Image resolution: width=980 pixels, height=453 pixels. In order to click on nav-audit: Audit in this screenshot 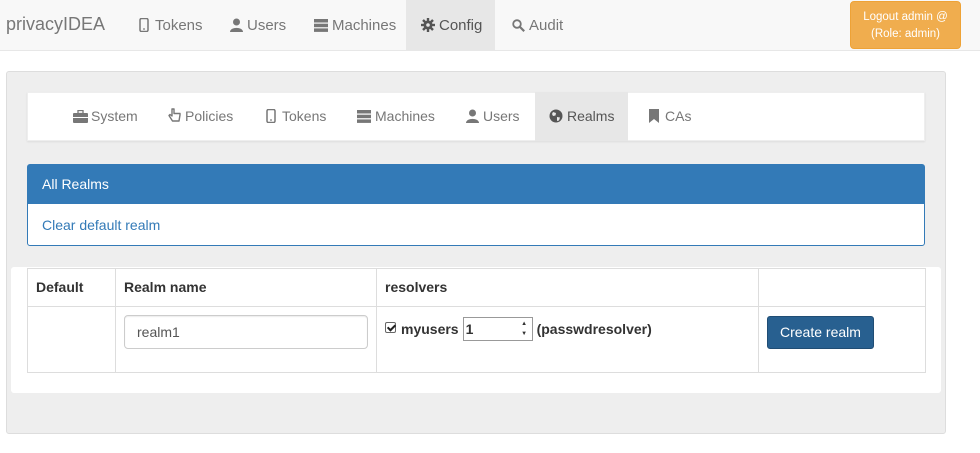, I will do `click(537, 25)`.